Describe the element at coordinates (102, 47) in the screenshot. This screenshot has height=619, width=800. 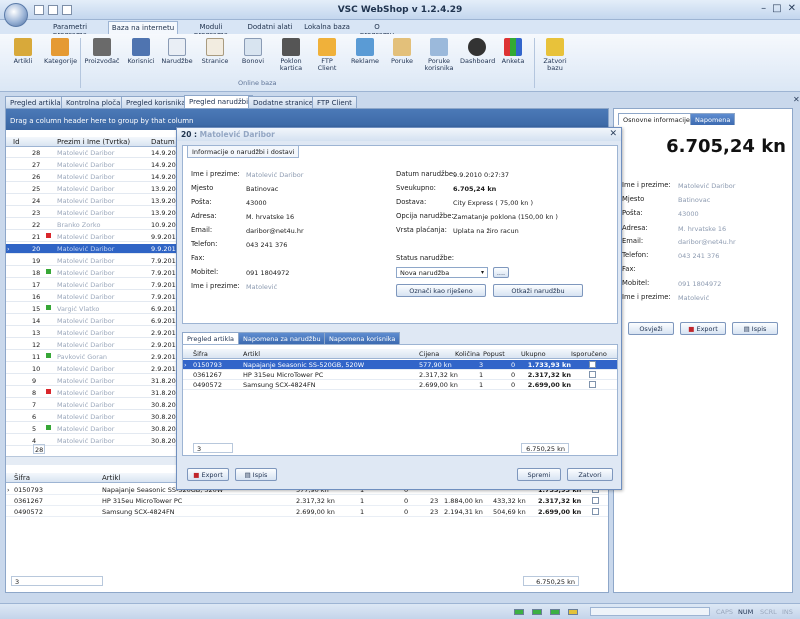
I see `manufacturer-icon` at that location.